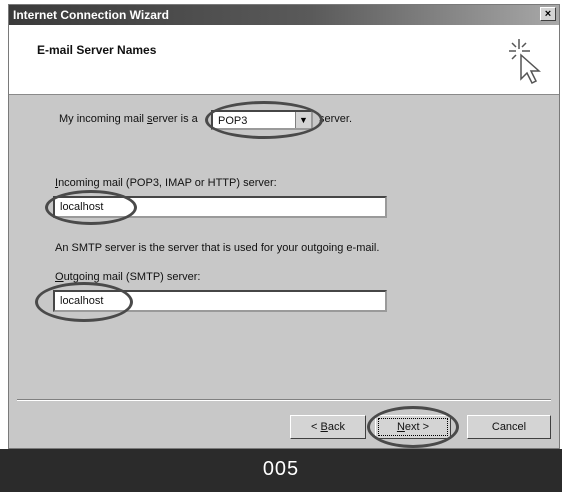 This screenshot has width=562, height=492. I want to click on back-button: < Back, so click(328, 427).